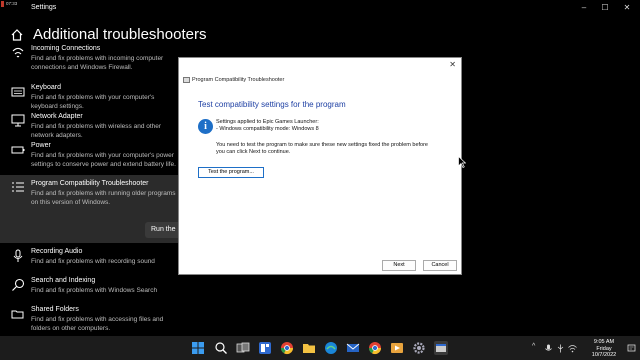 Image resolution: width=640 pixels, height=360 pixels. I want to click on troubleshooter-name: Power, so click(41, 145).